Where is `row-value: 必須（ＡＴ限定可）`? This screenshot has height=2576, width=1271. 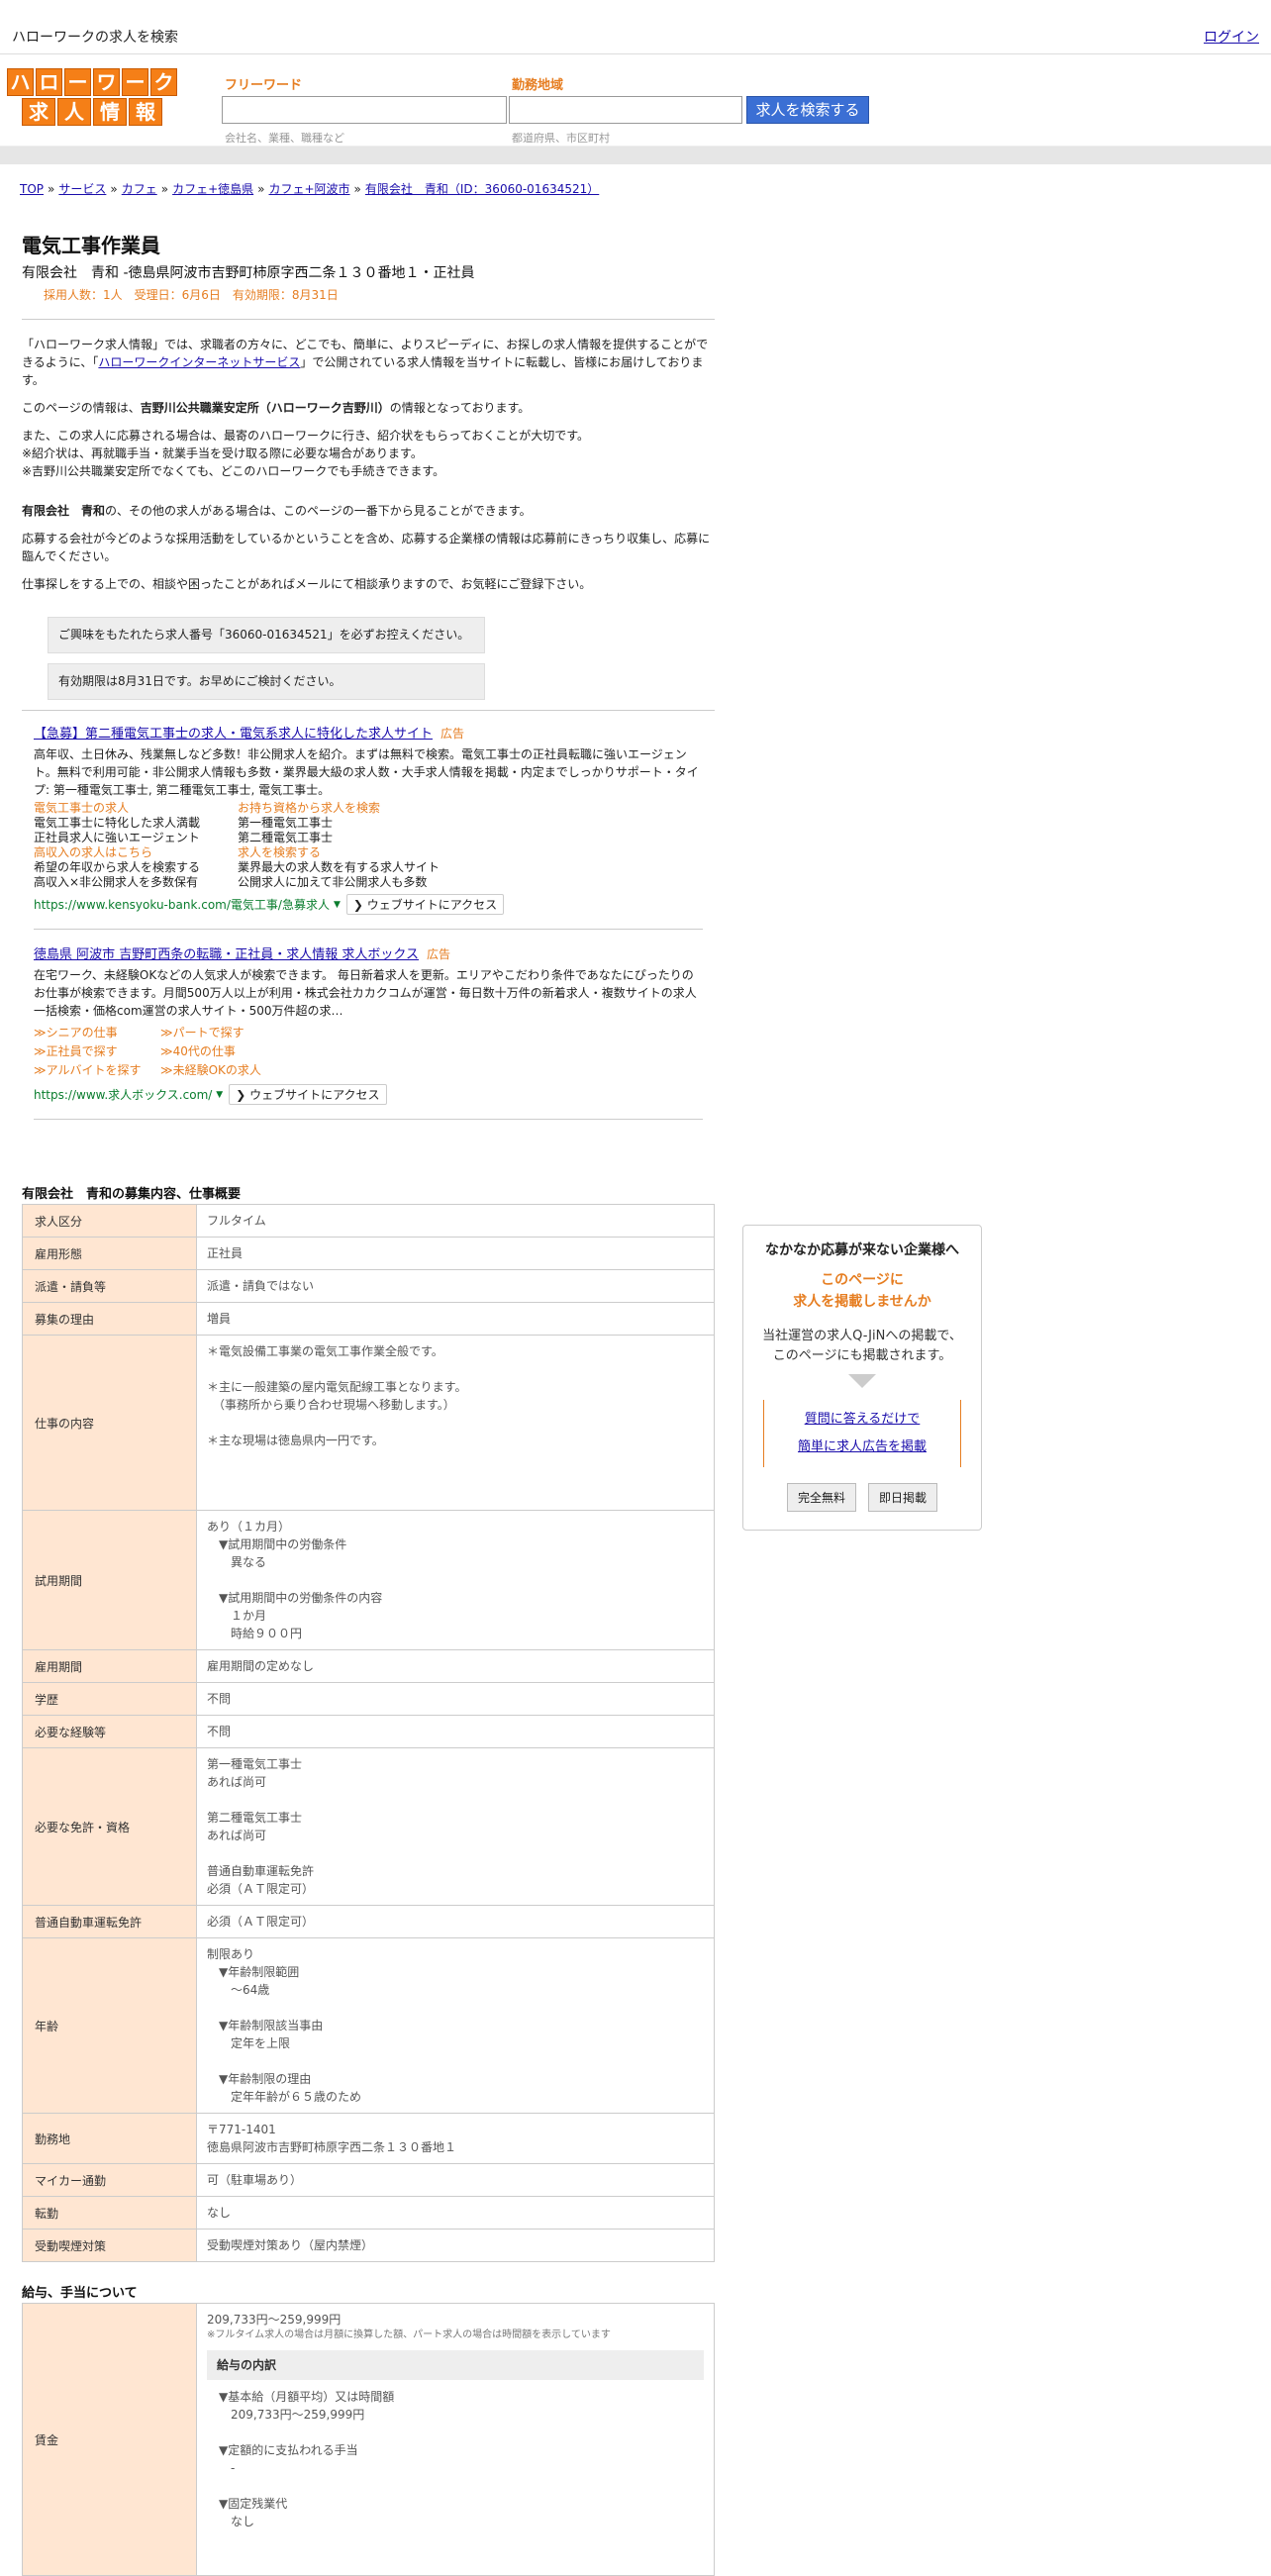
row-value: 必須（ＡＴ限定可） is located at coordinates (456, 1922).